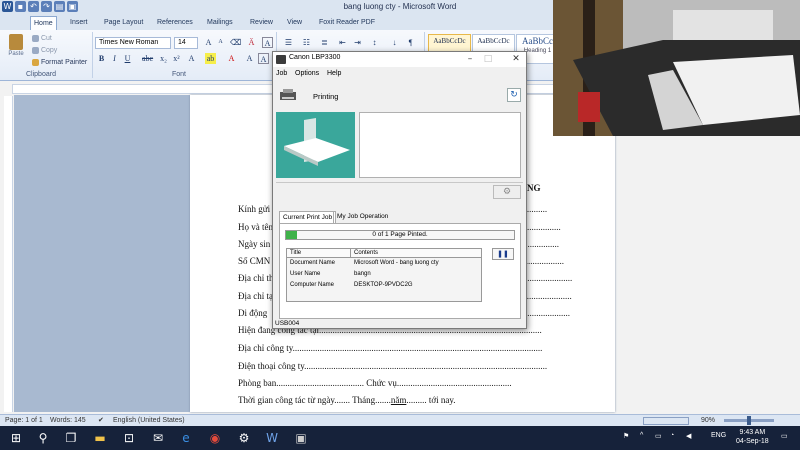 This screenshot has width=800, height=450. Describe the element at coordinates (251, 42) in the screenshot. I see `change-case-icon: Ä` at that location.